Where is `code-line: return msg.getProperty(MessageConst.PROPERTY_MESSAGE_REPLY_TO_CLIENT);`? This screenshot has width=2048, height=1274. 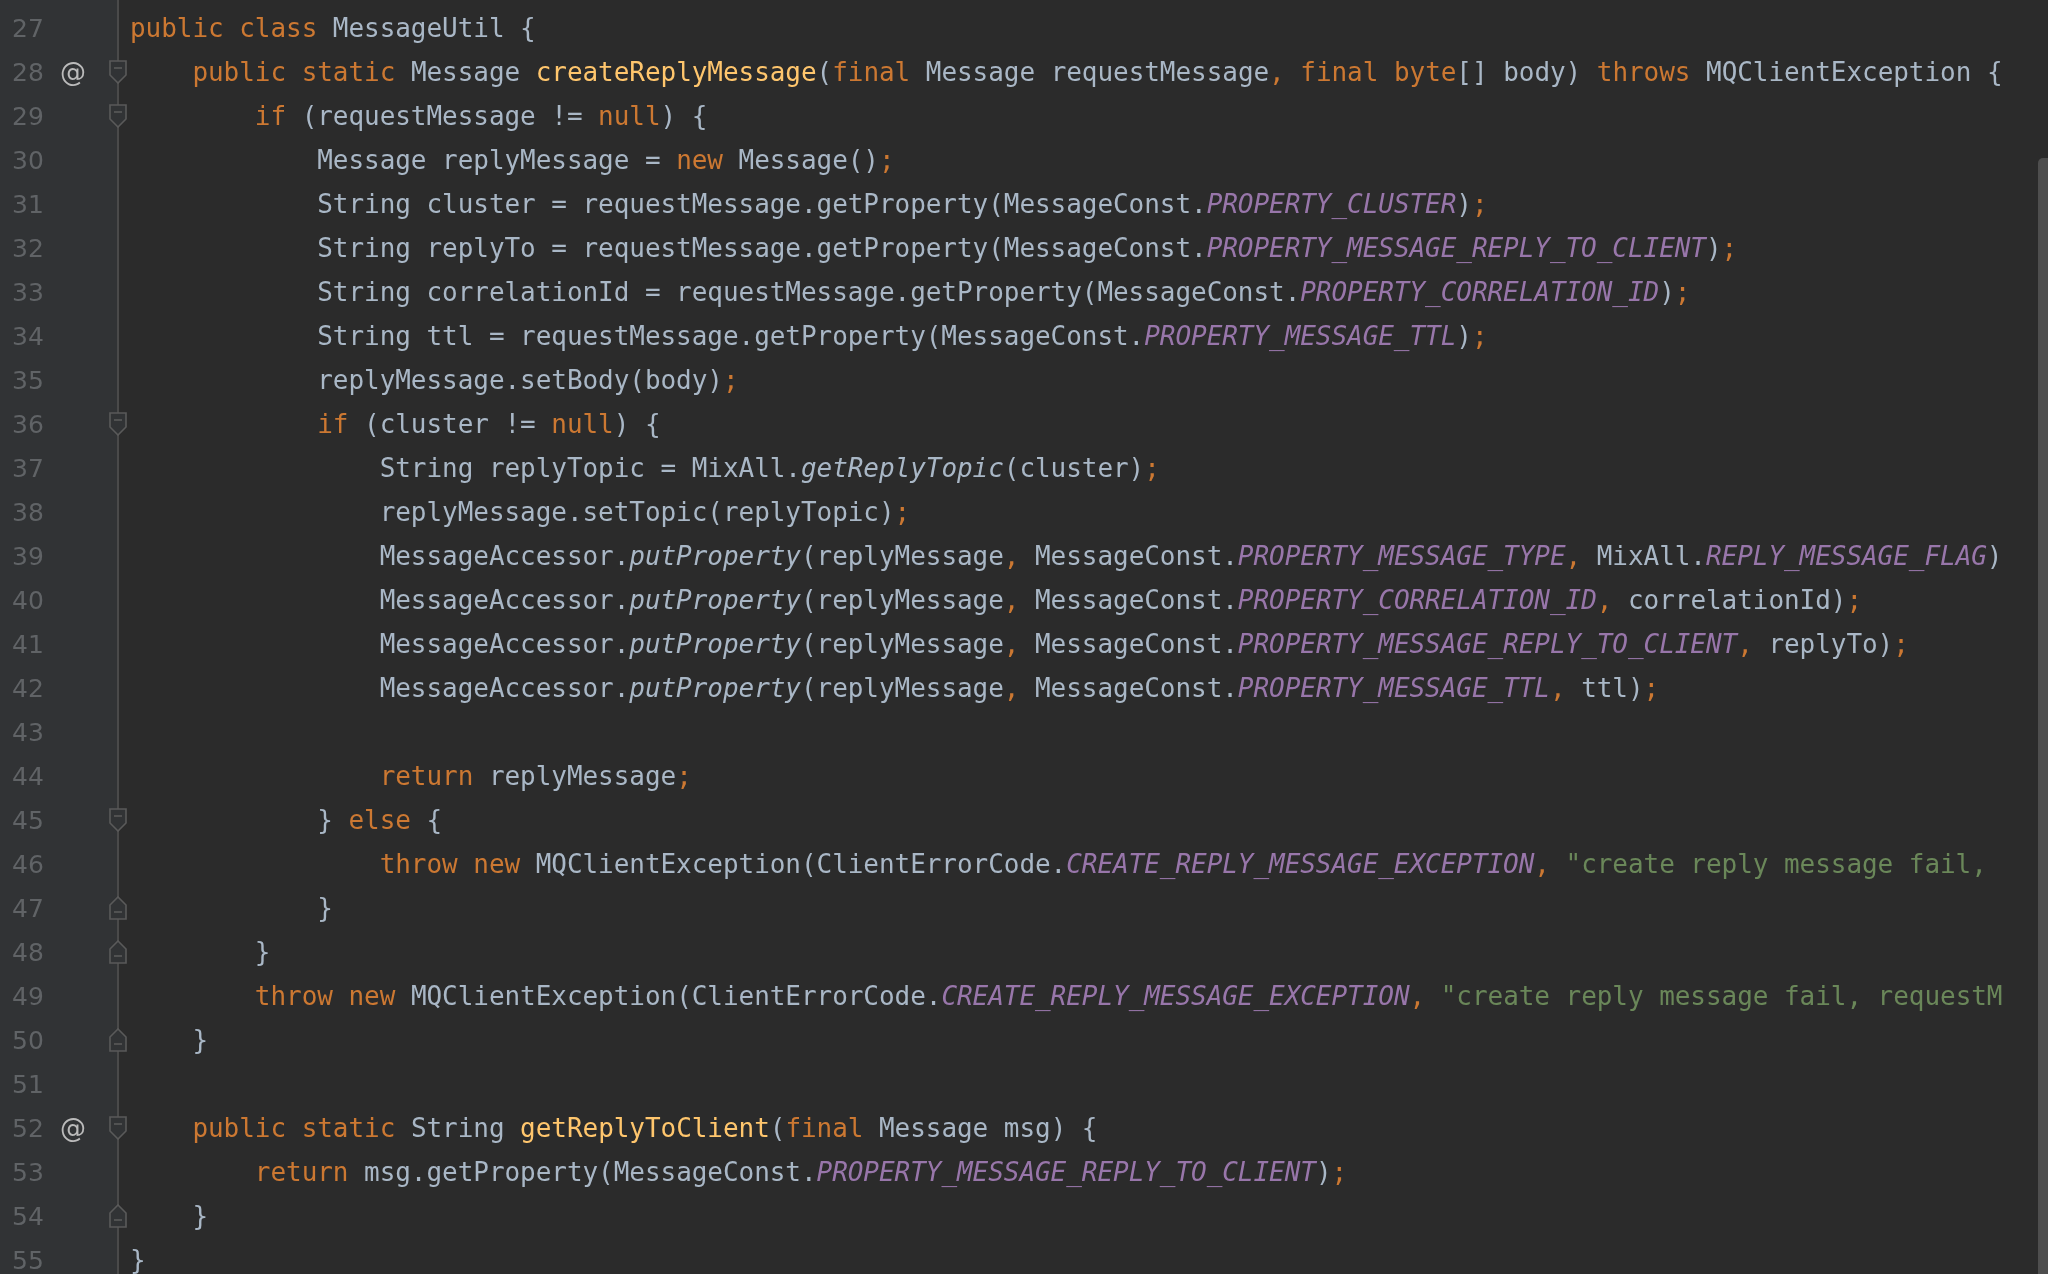
code-line: return msg.getProperty(MessageConst.PROPERTY_MESSAGE_REPLY_TO_CLIENT); is located at coordinates (800, 1172).